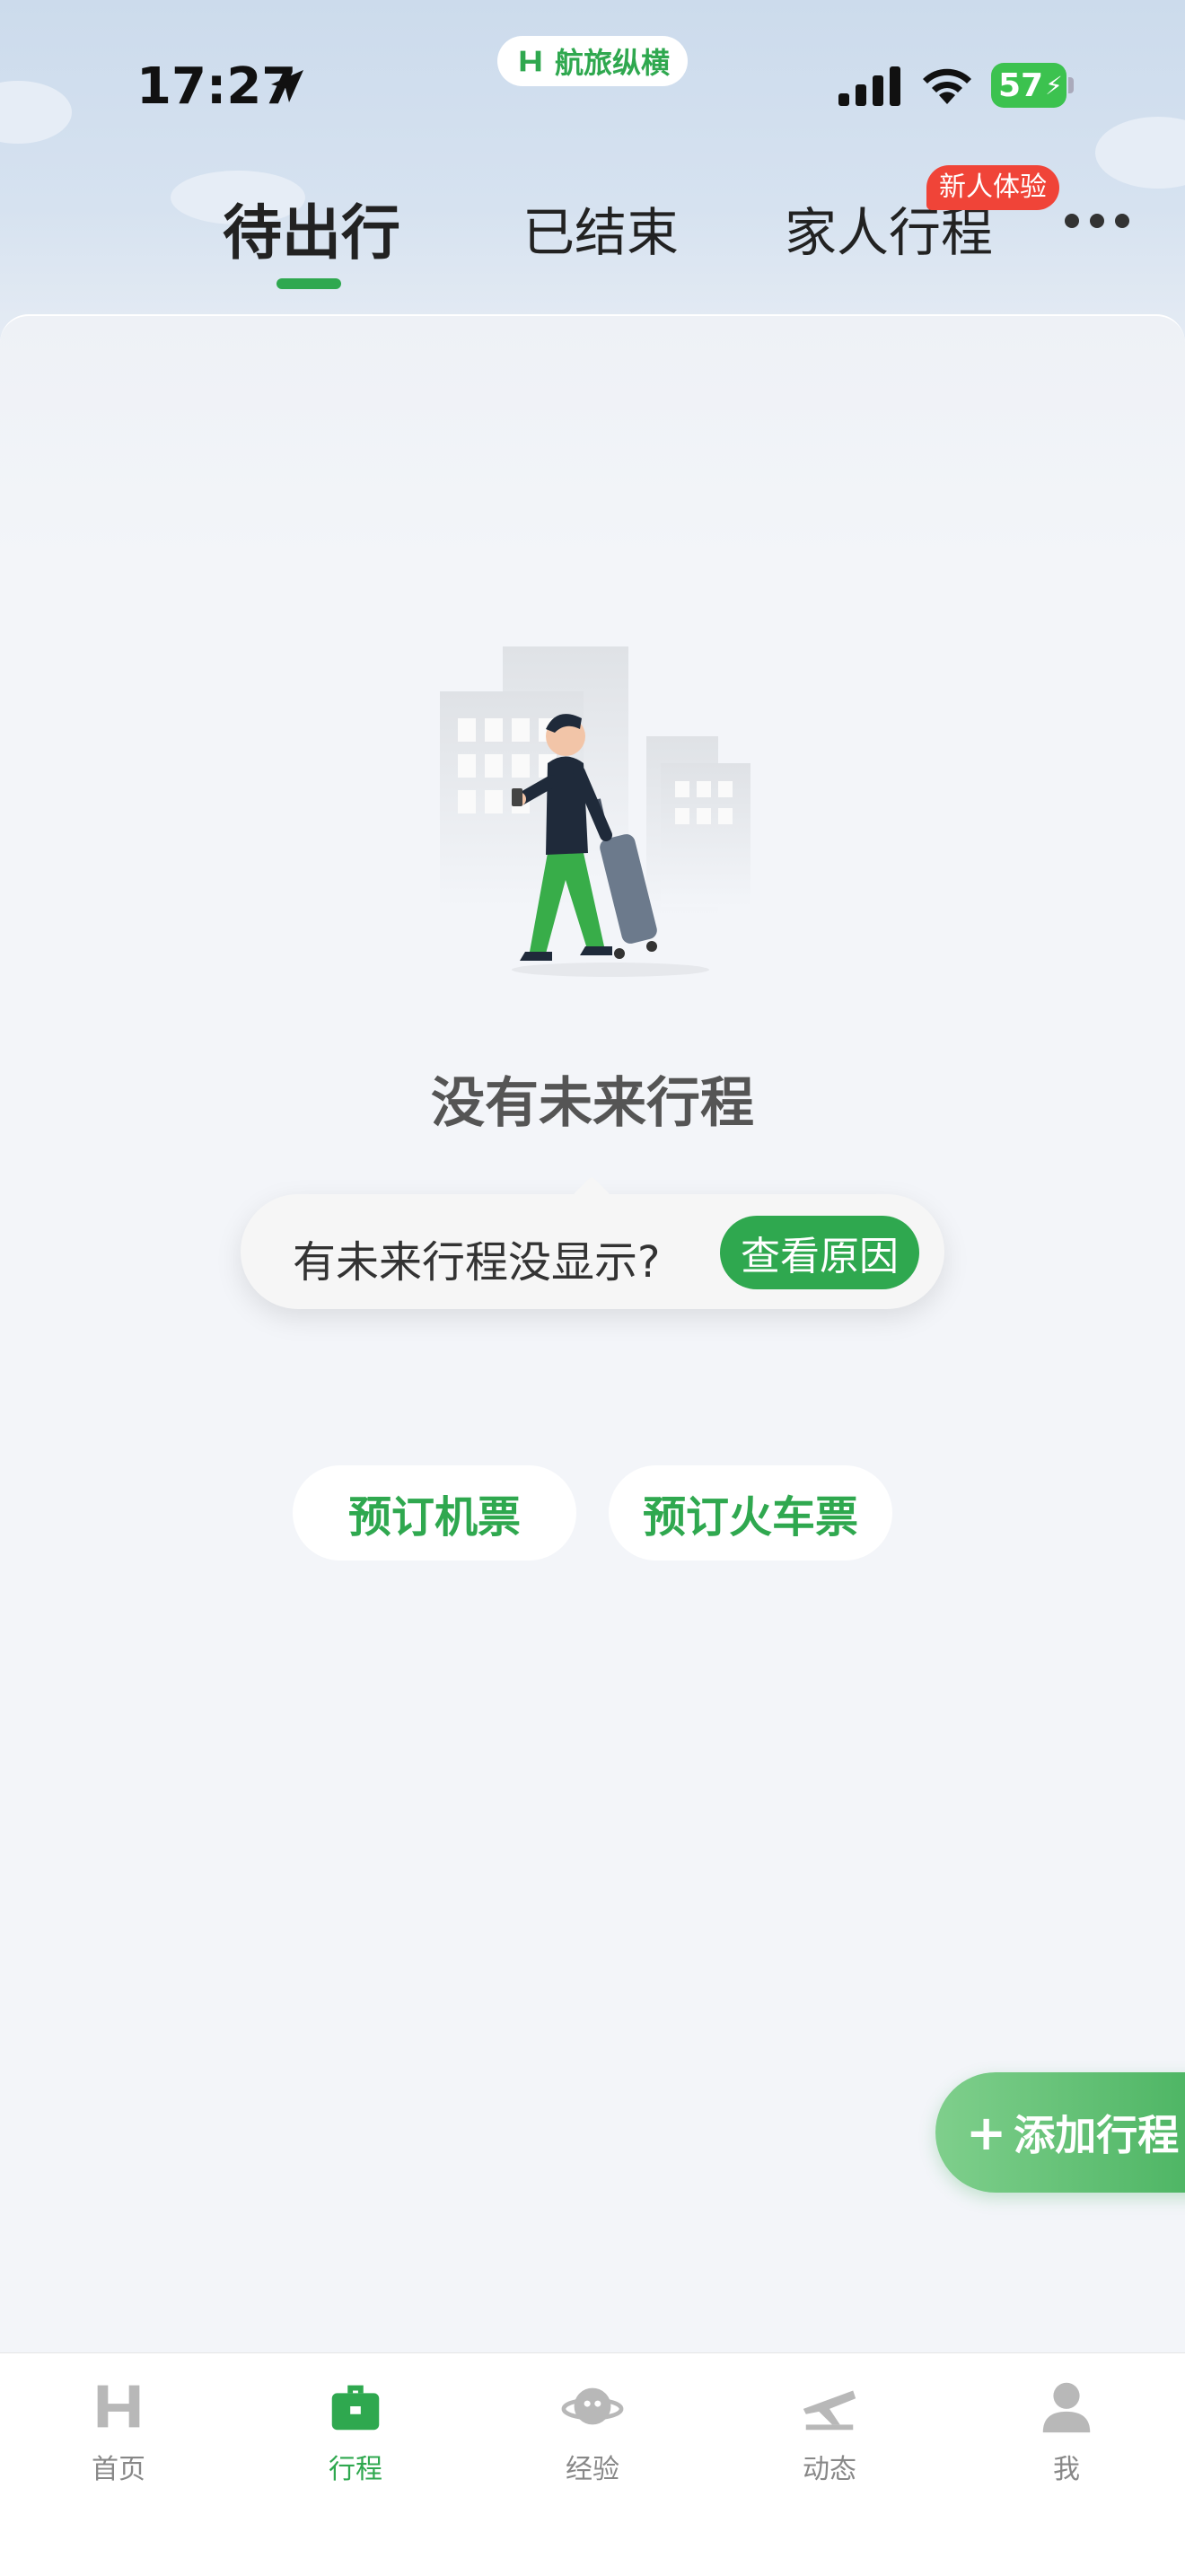 The image size is (1185, 2576). Describe the element at coordinates (530, 61) in the screenshot. I see `app-logo-icon` at that location.